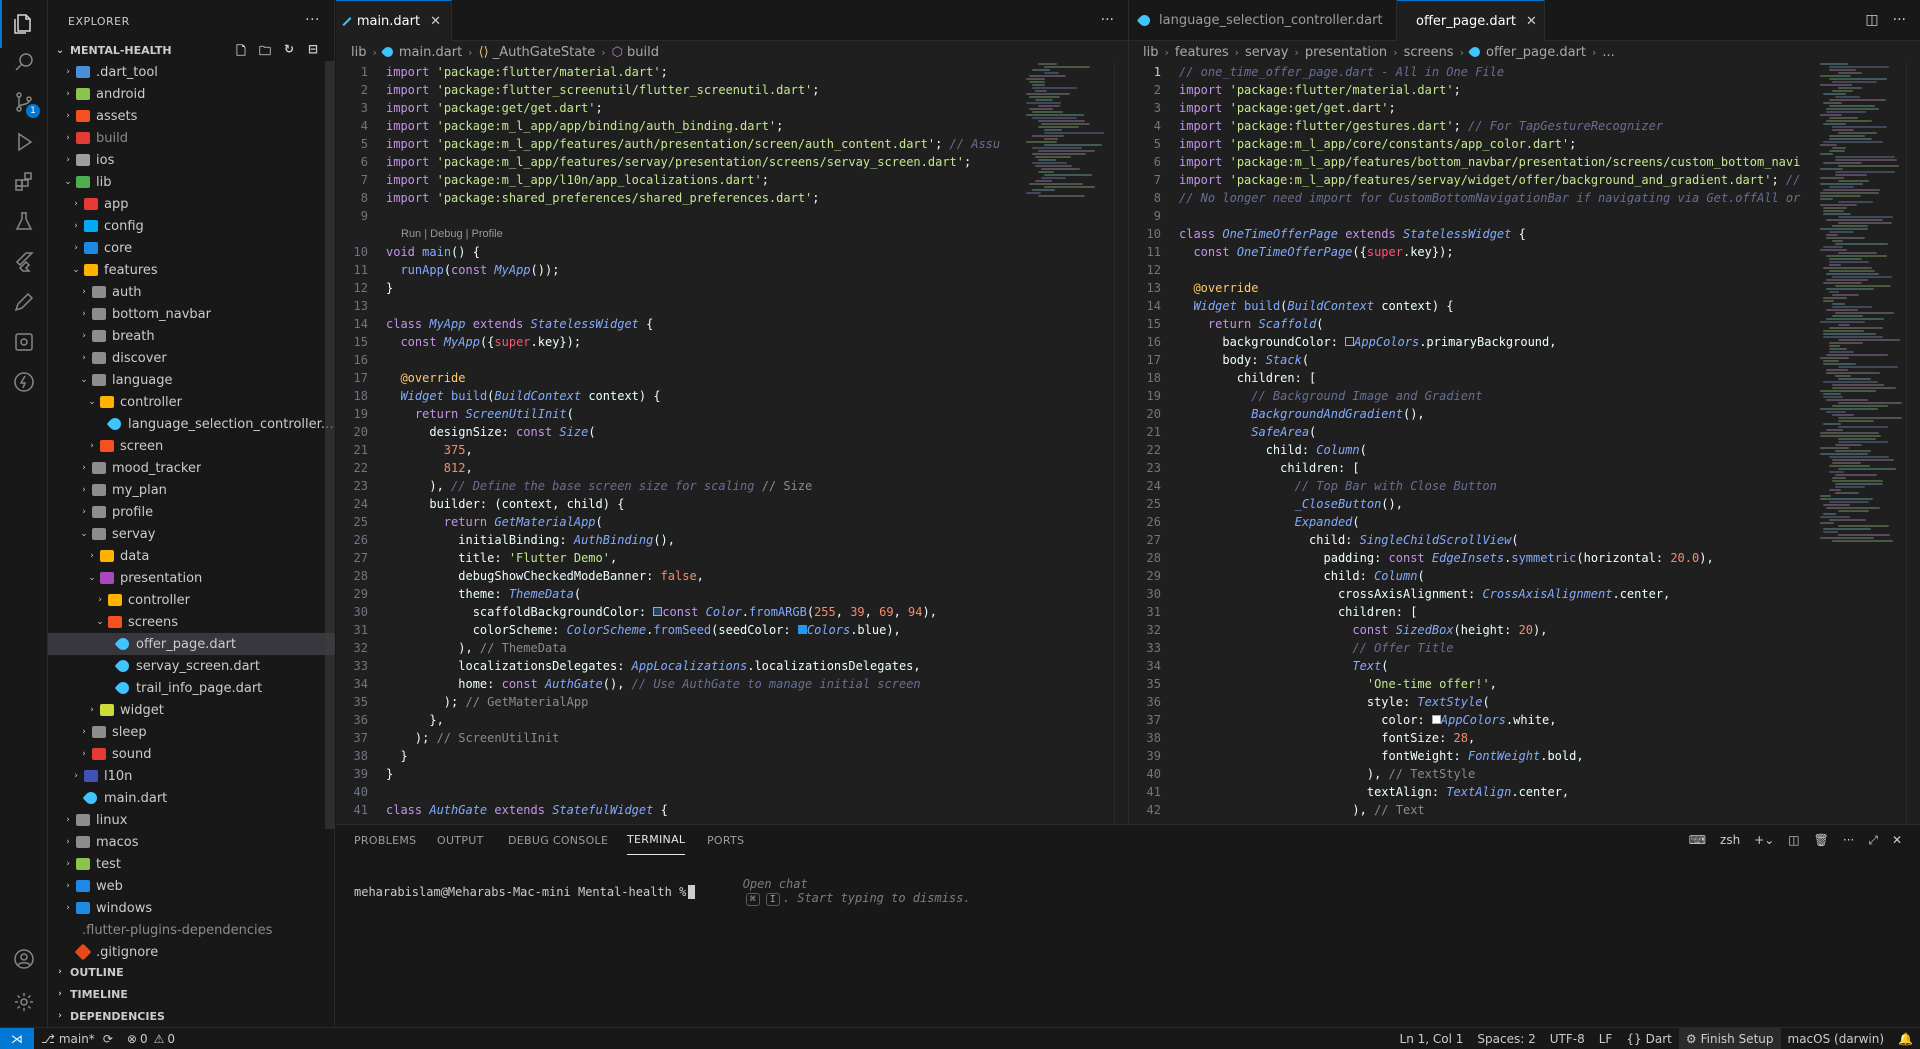 The height and width of the screenshot is (1049, 1920). What do you see at coordinates (24, 1002) in the screenshot?
I see `settings-gear-icon` at bounding box center [24, 1002].